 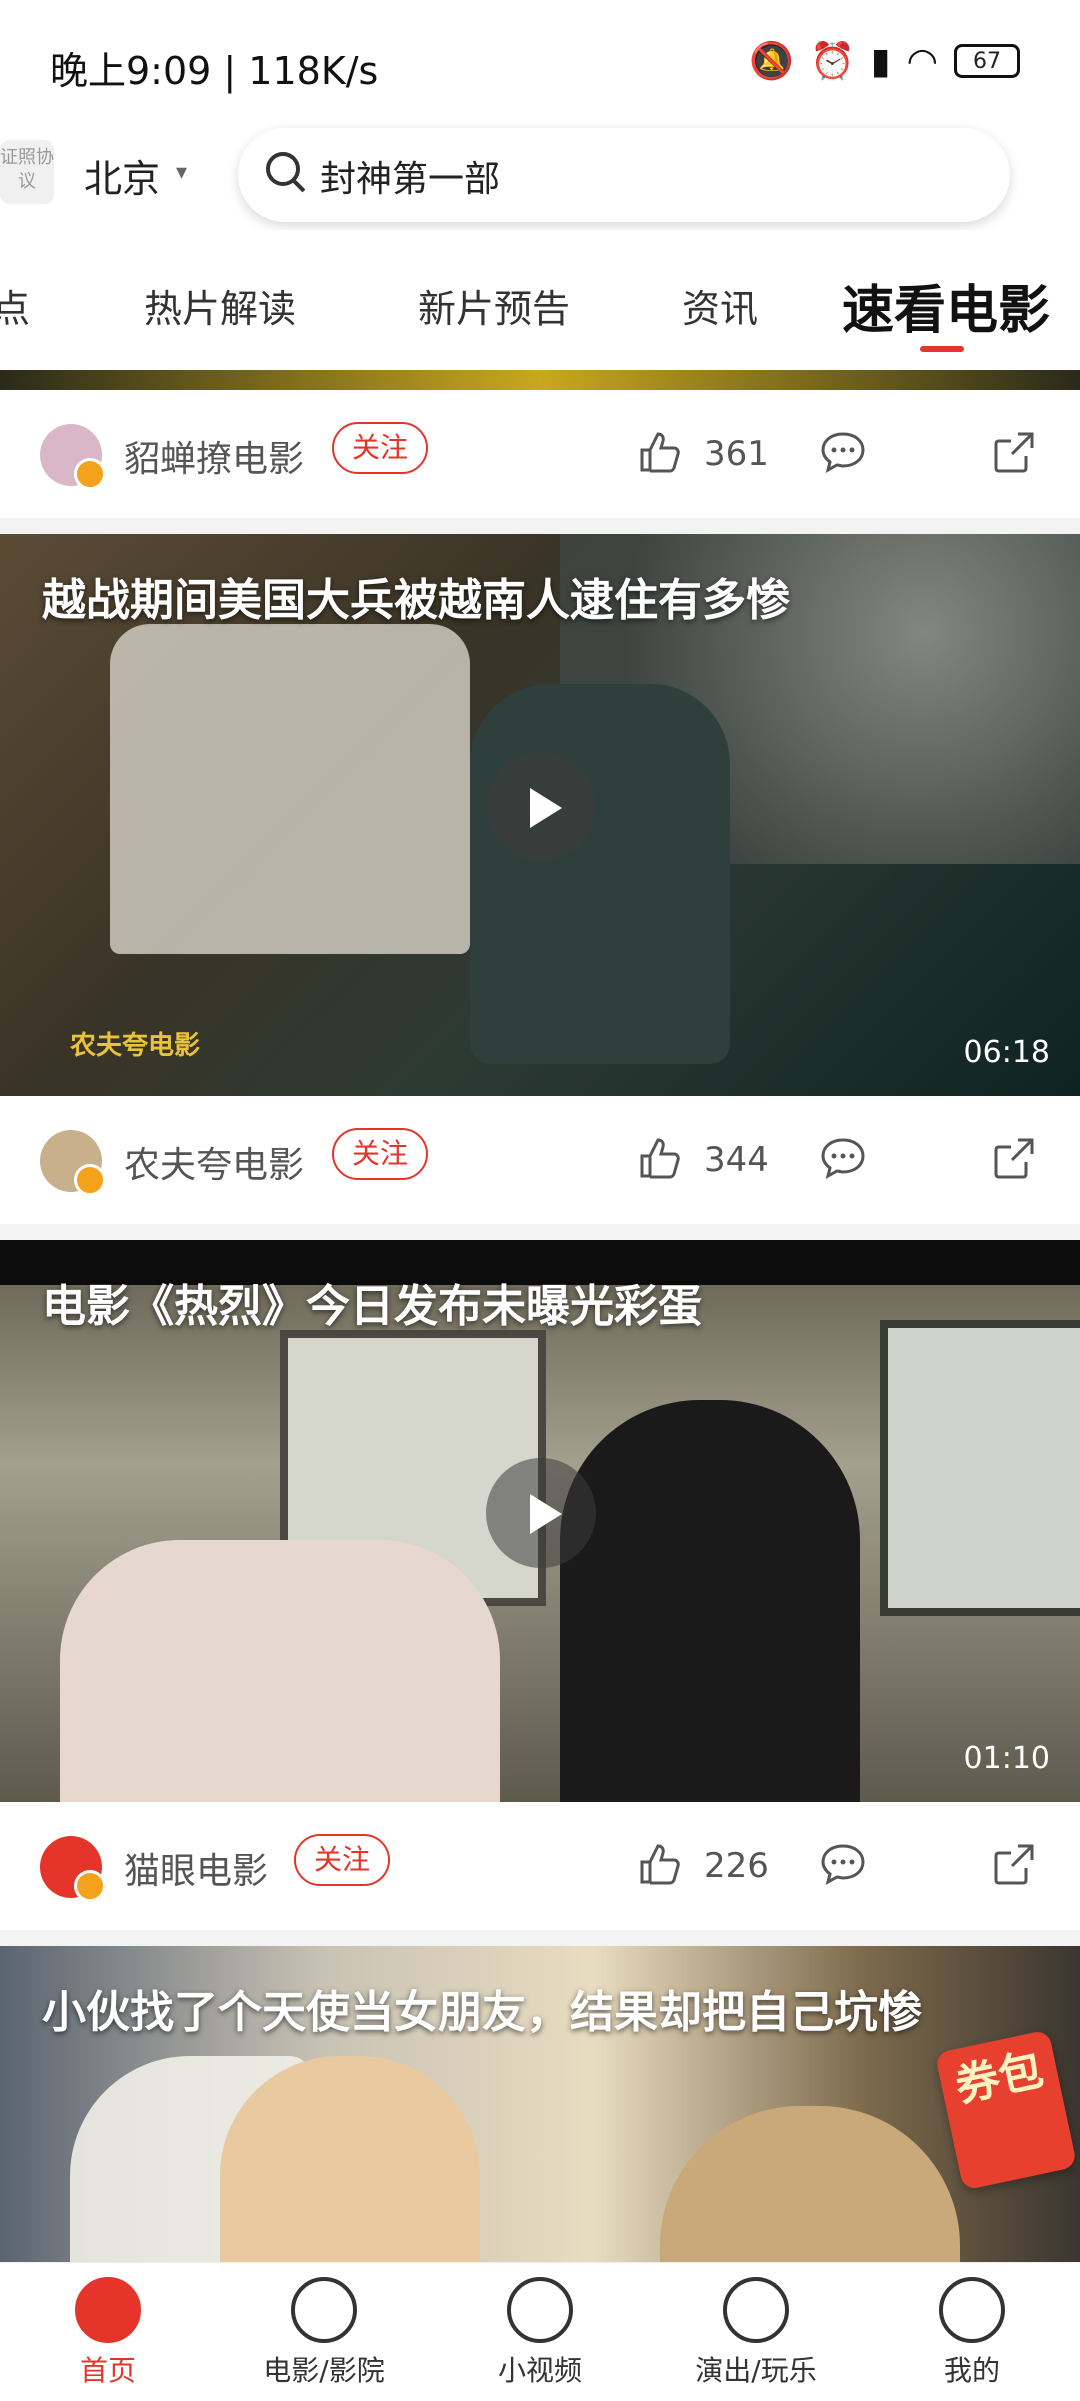 I want to click on play-circle-icon, so click(x=540, y=2310).